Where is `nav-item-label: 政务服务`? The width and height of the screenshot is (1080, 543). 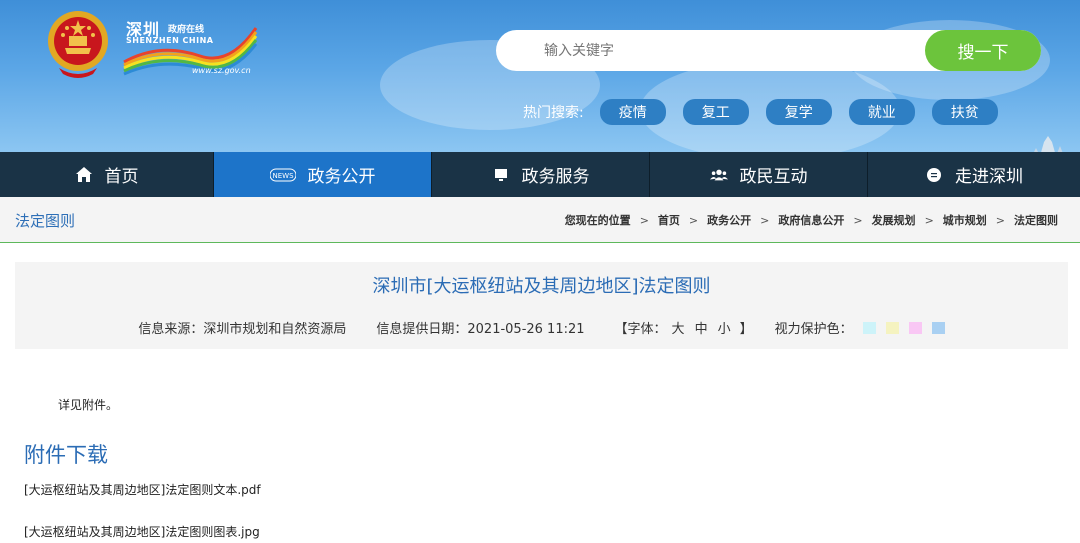 nav-item-label: 政务服务 is located at coordinates (555, 177).